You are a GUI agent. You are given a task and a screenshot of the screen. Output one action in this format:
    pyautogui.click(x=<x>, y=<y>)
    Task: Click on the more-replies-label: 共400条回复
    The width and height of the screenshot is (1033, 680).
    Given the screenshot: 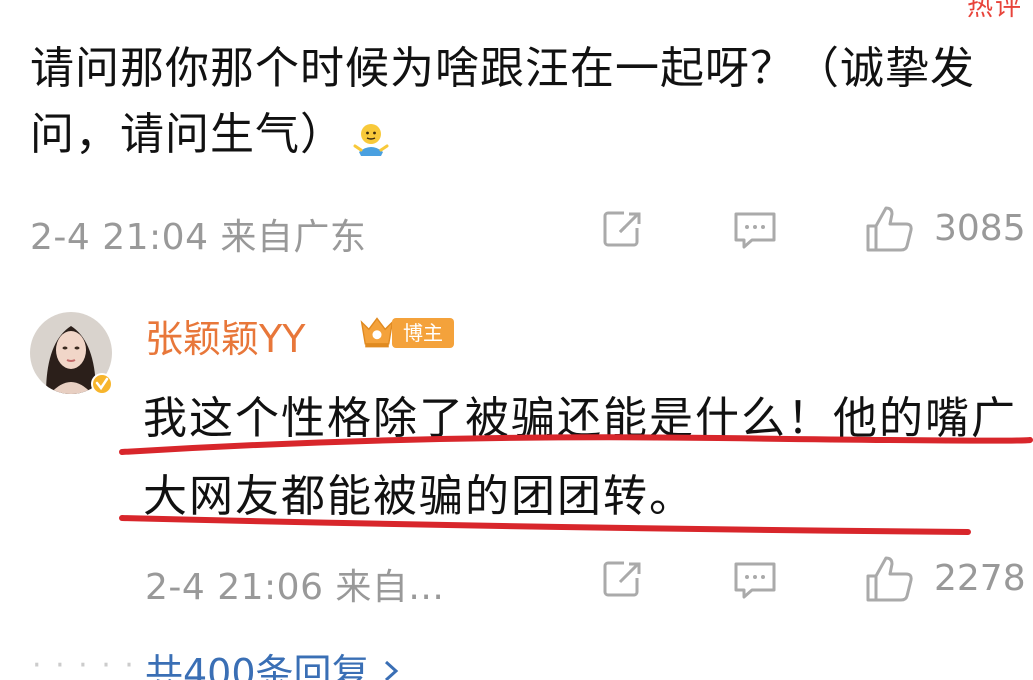 What is the action you would take?
    pyautogui.click(x=257, y=665)
    